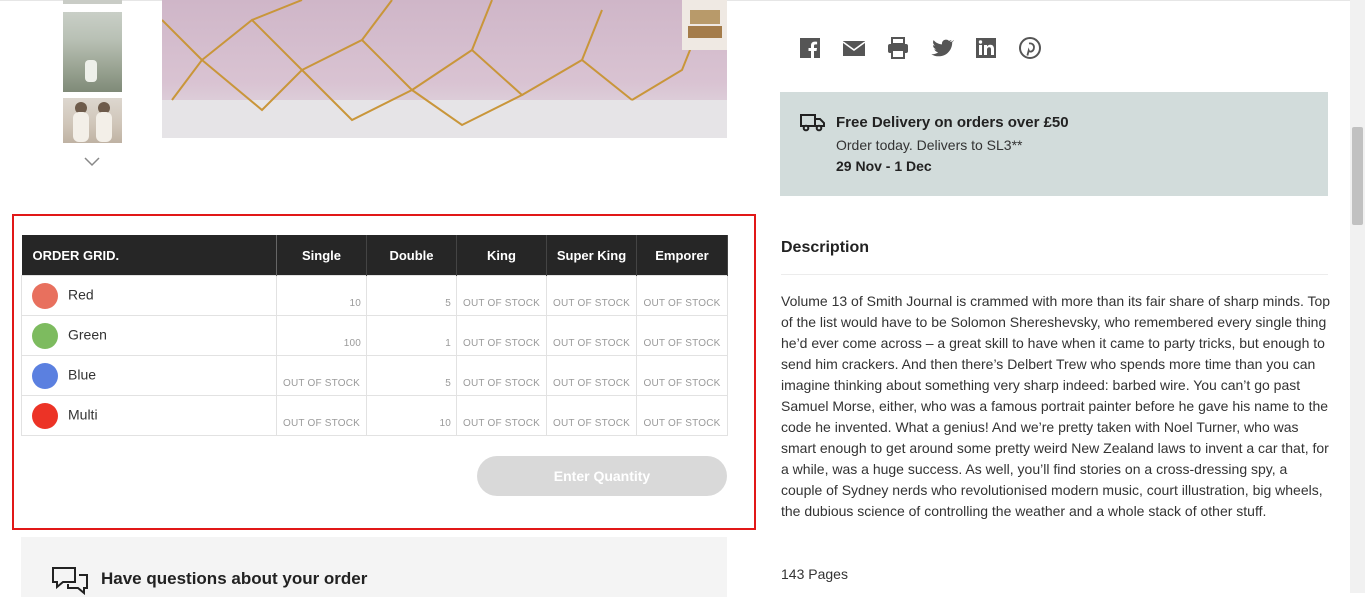  What do you see at coordinates (82, 374) in the screenshot?
I see `color-name: Blue` at bounding box center [82, 374].